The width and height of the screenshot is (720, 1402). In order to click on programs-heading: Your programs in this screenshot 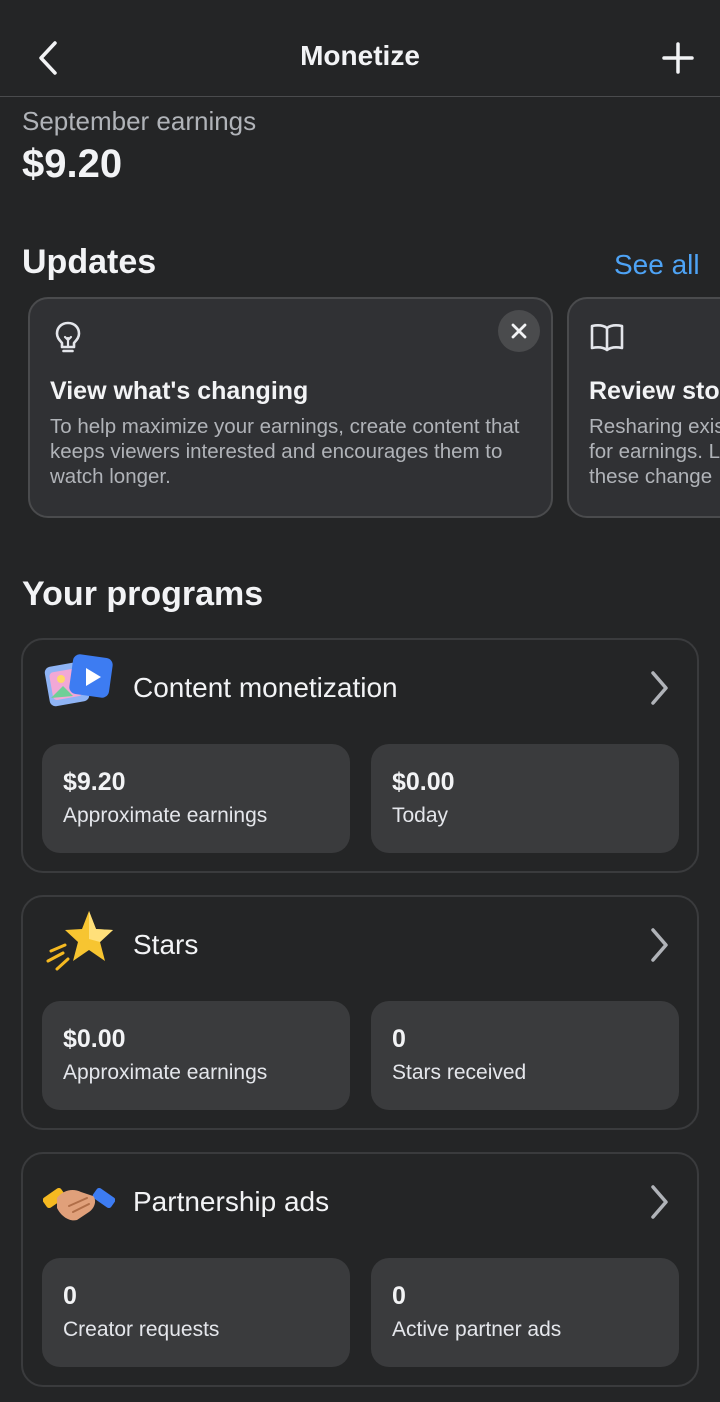, I will do `click(143, 594)`.